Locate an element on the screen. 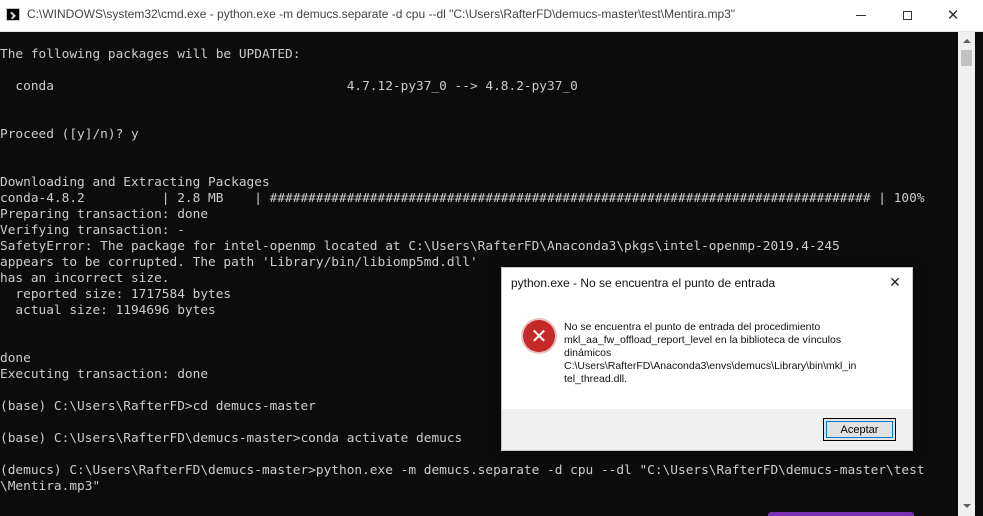 The width and height of the screenshot is (983, 516). scroll-down-button is located at coordinates (966, 505).